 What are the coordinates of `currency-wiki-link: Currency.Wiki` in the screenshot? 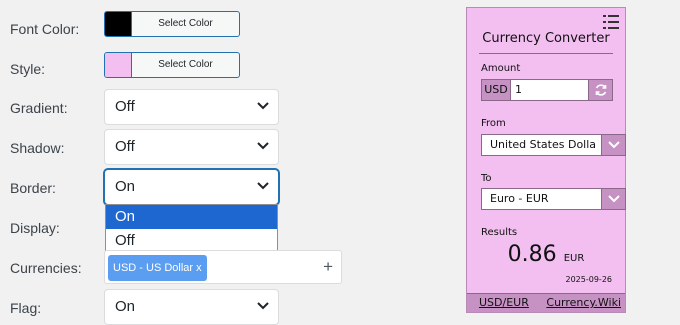 It's located at (583, 302).